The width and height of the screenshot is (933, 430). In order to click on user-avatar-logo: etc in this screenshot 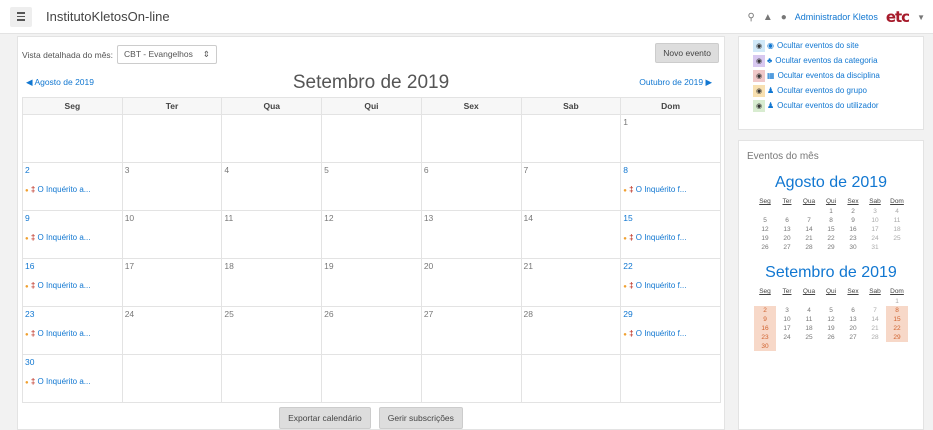, I will do `click(898, 17)`.